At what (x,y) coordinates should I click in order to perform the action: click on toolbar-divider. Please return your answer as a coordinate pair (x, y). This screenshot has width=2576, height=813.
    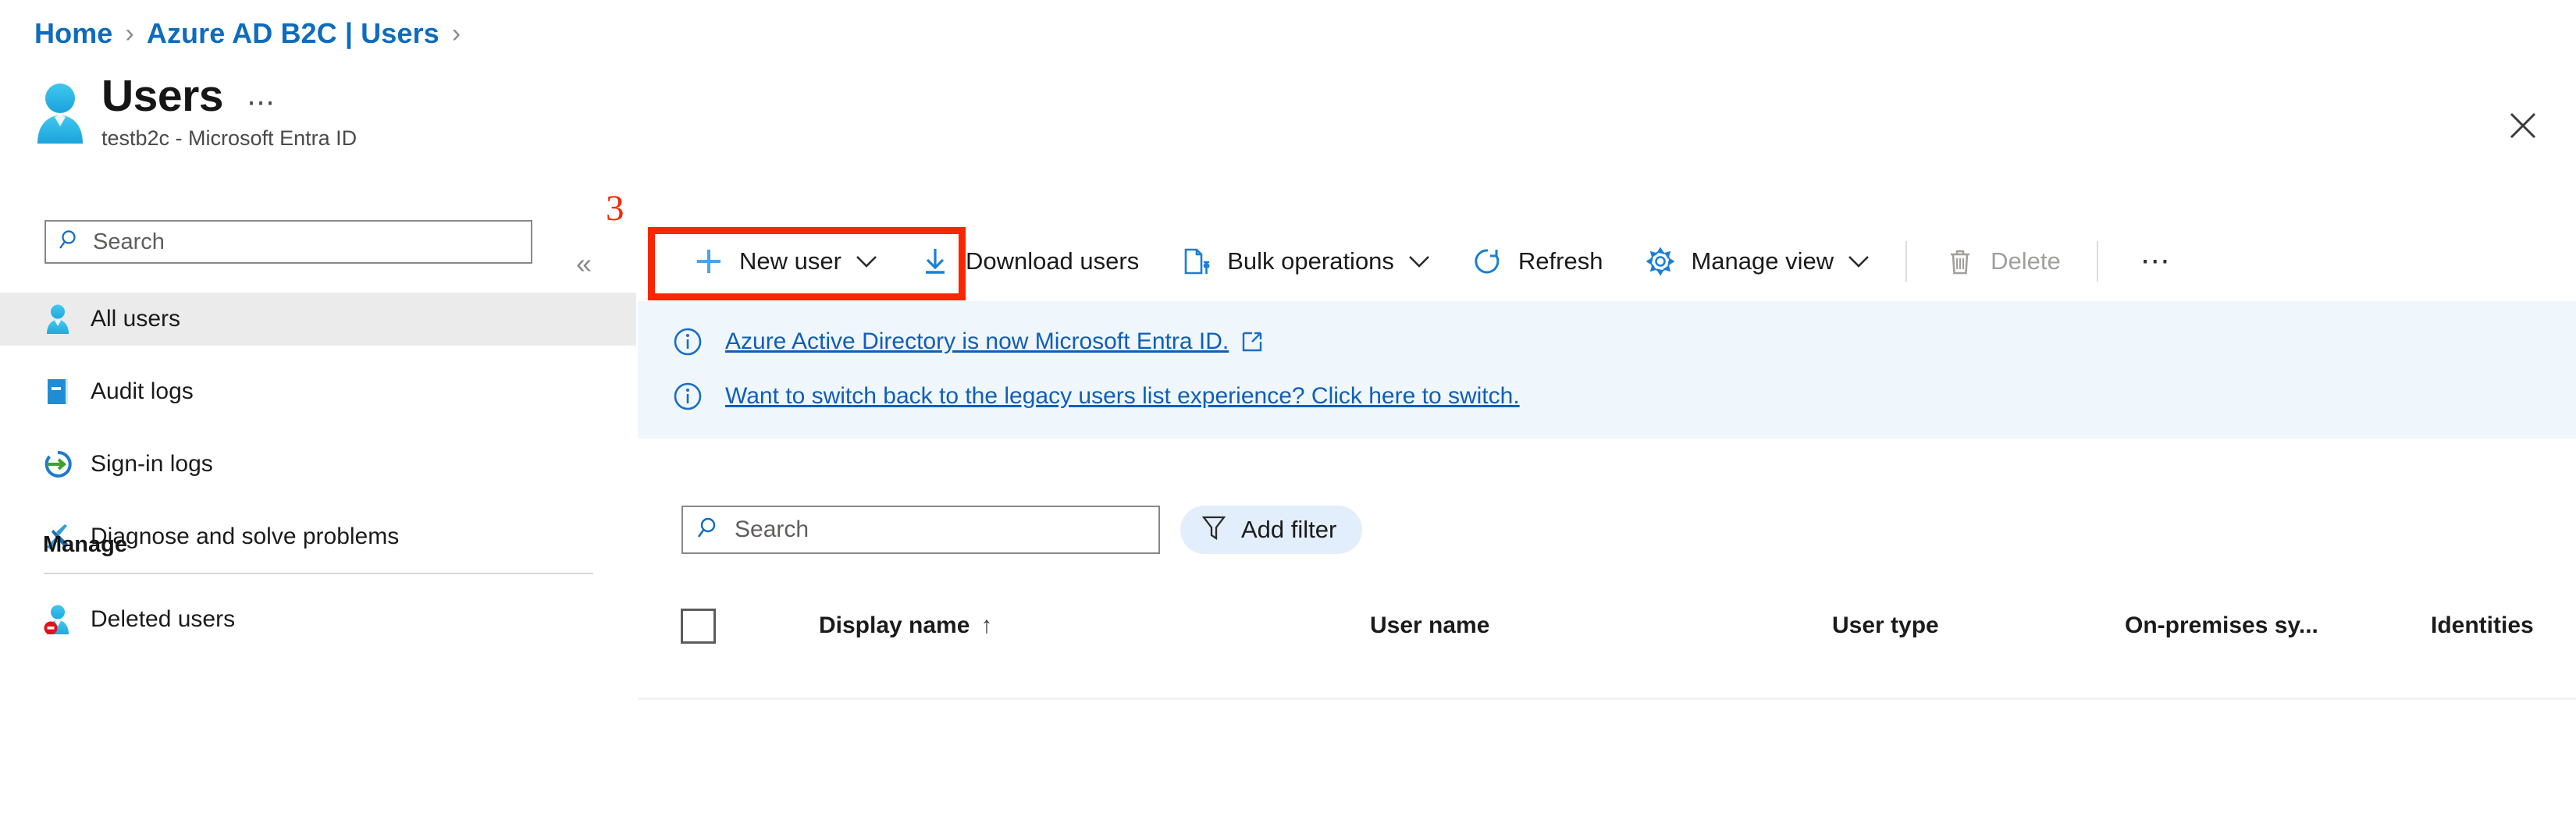
    Looking at the image, I should click on (1906, 261).